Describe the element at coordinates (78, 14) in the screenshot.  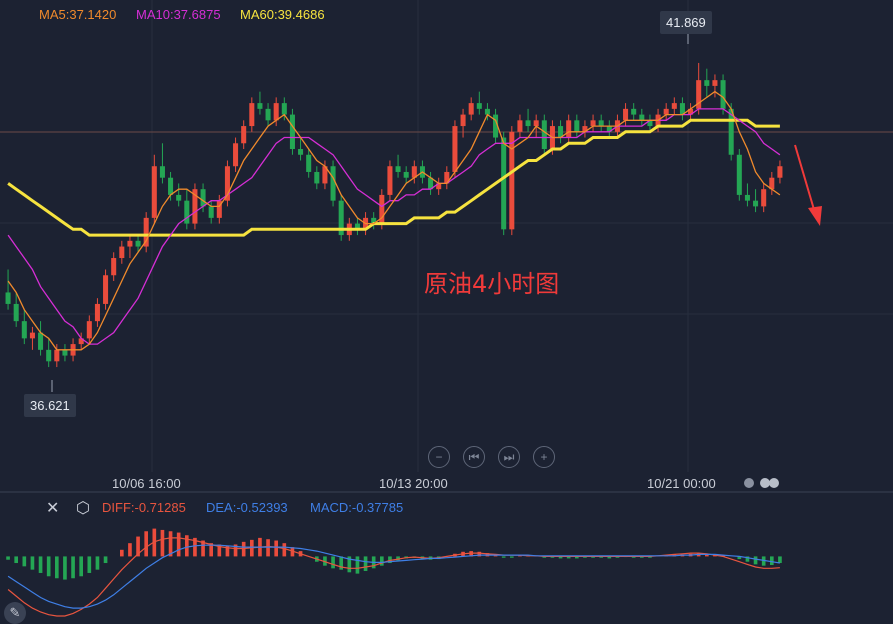
I see `ma5-label: MA5:37.1420` at that location.